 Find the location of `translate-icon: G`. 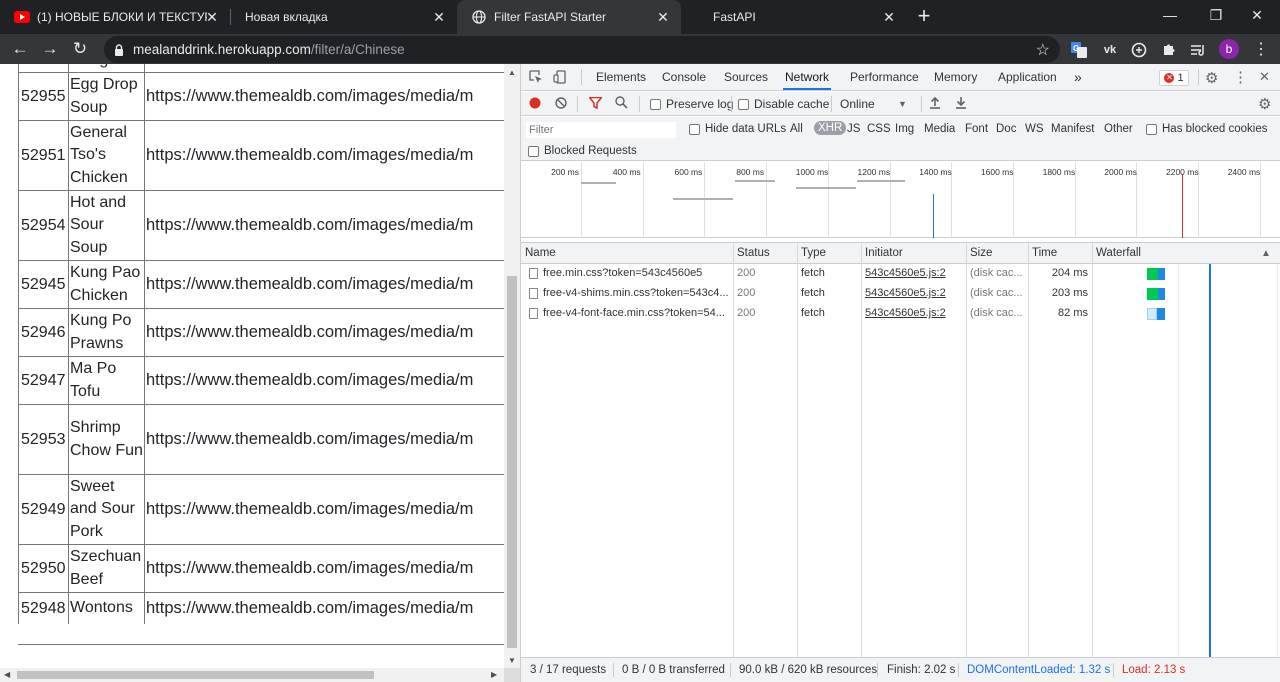

translate-icon: G is located at coordinates (1079, 50).